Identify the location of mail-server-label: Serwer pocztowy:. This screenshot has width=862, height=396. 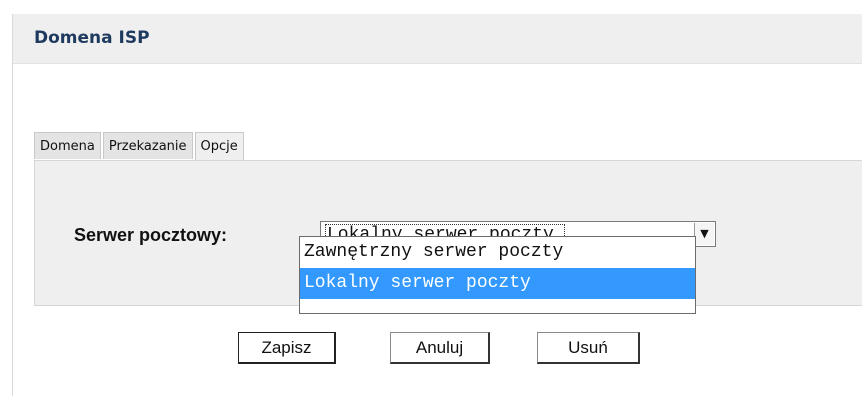
(151, 235).